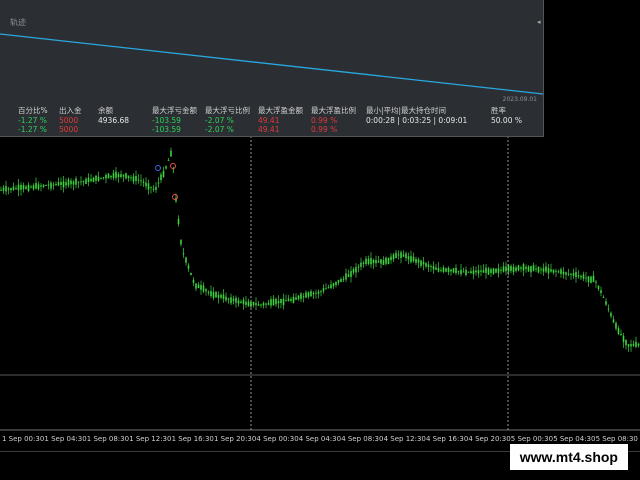 Image resolution: width=640 pixels, height=480 pixels. I want to click on time-axis-label: 1 Sep 16:30, so click(192, 439).